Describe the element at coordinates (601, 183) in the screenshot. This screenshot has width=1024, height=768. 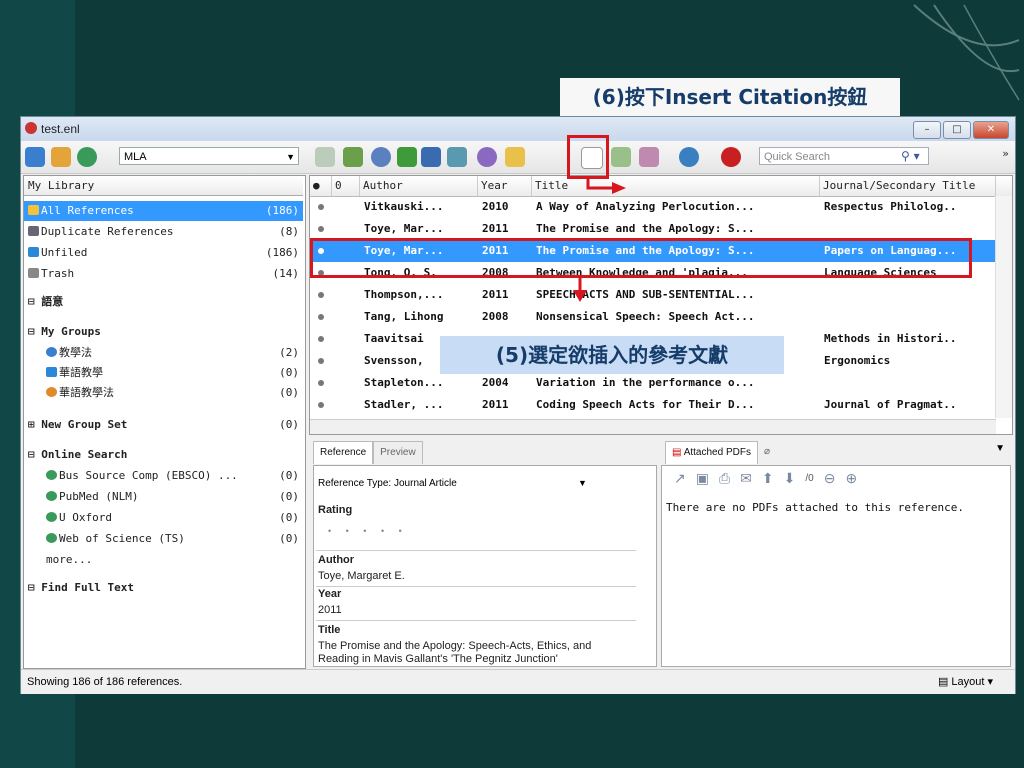
I see `arrow-to-button` at that location.